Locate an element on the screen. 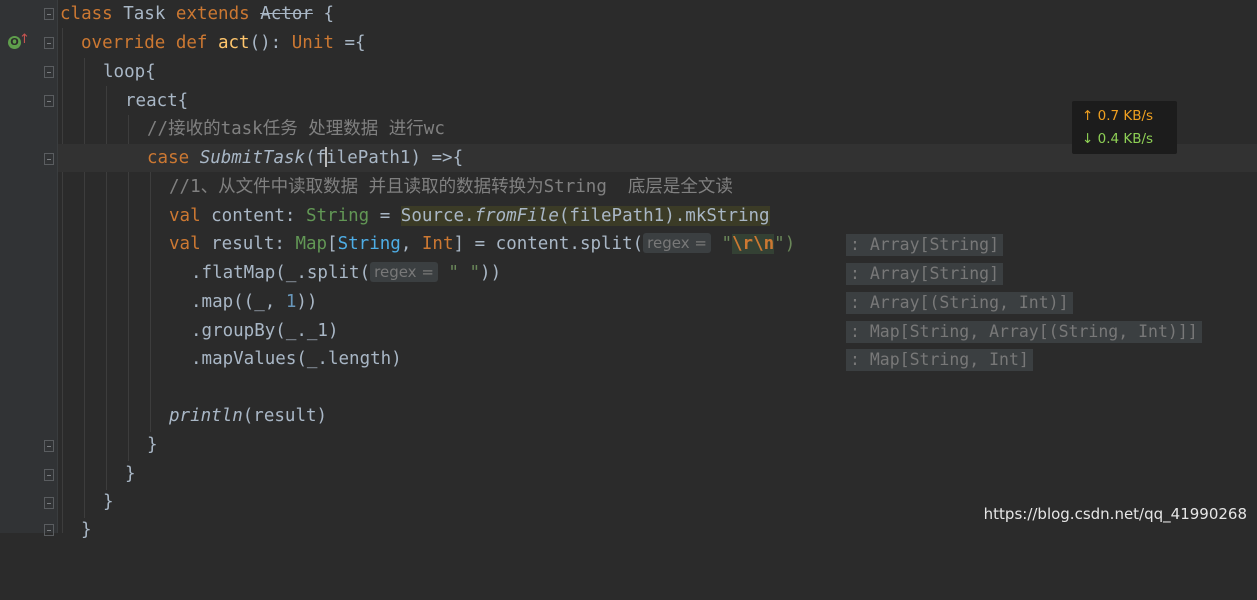 The height and width of the screenshot is (600, 1257). code-text: react{ is located at coordinates (157, 101).